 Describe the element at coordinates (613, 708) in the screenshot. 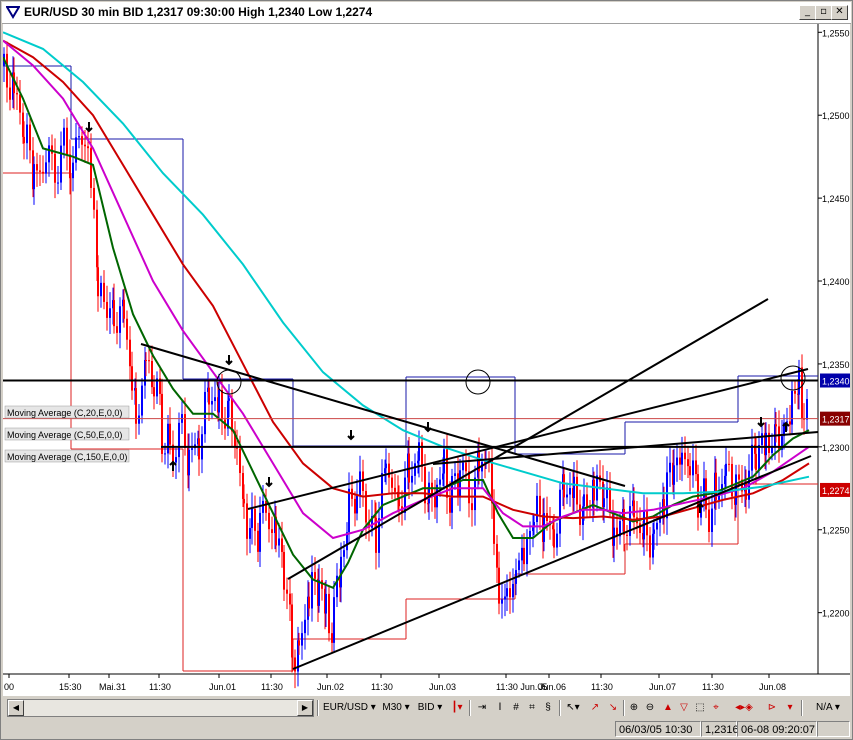

I see `ray-tool-icon: ↘` at that location.